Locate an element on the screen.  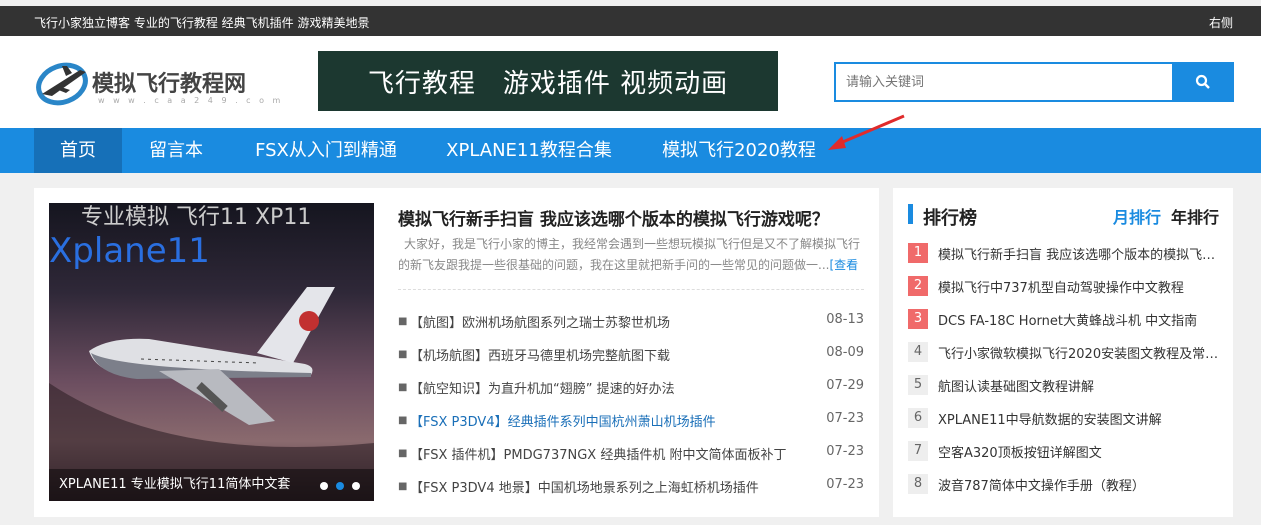
rank-number: 6 is located at coordinates (918, 418).